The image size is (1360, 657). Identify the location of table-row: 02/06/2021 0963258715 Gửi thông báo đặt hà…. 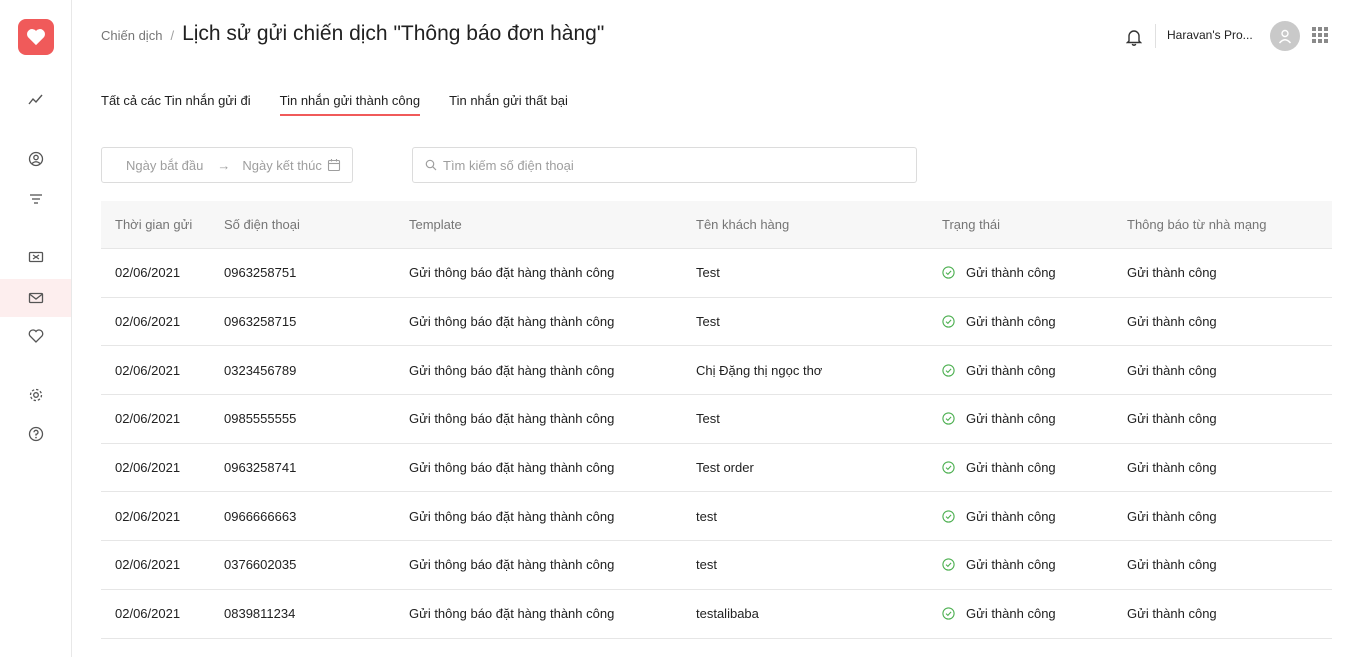
(716, 322).